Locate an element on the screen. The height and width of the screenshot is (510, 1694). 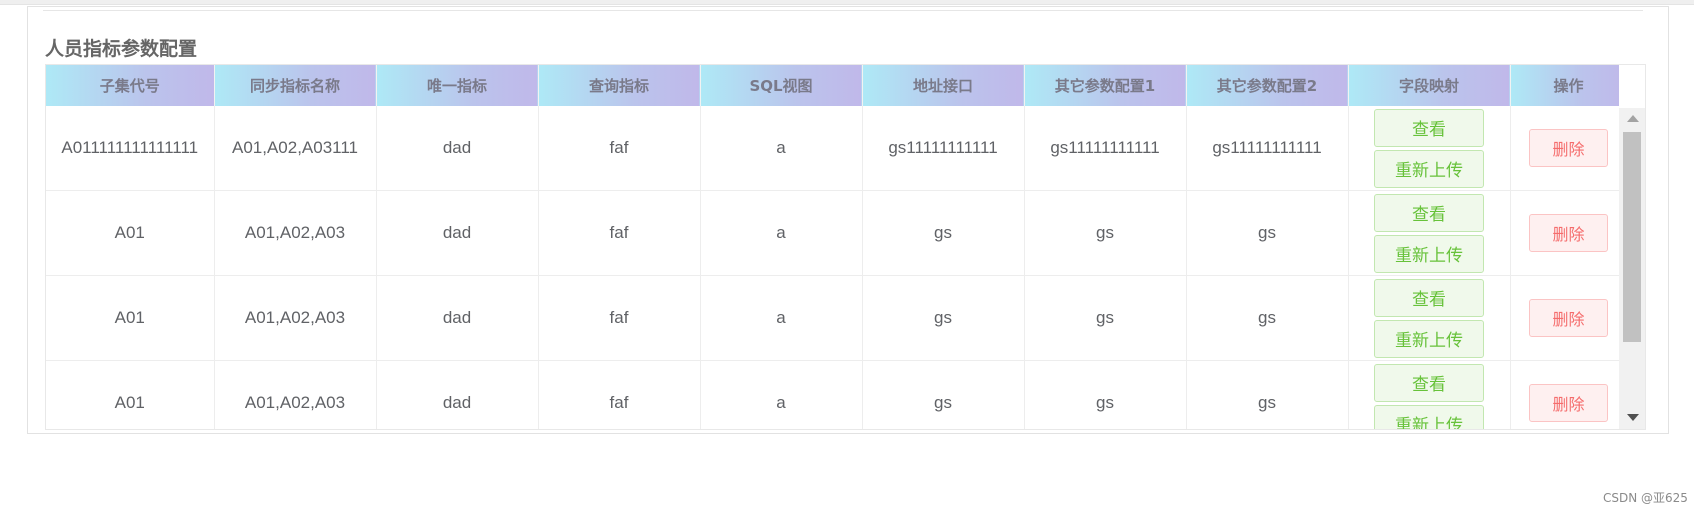
col-header-query: 查询指标 is located at coordinates (619, 85).